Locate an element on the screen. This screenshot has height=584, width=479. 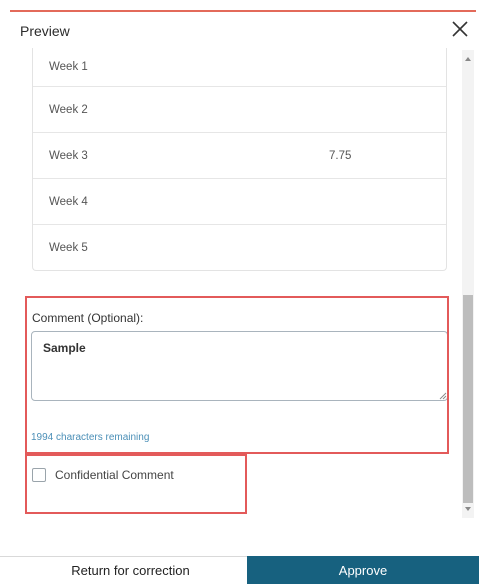
week-label: Week 5 is located at coordinates (68, 247).